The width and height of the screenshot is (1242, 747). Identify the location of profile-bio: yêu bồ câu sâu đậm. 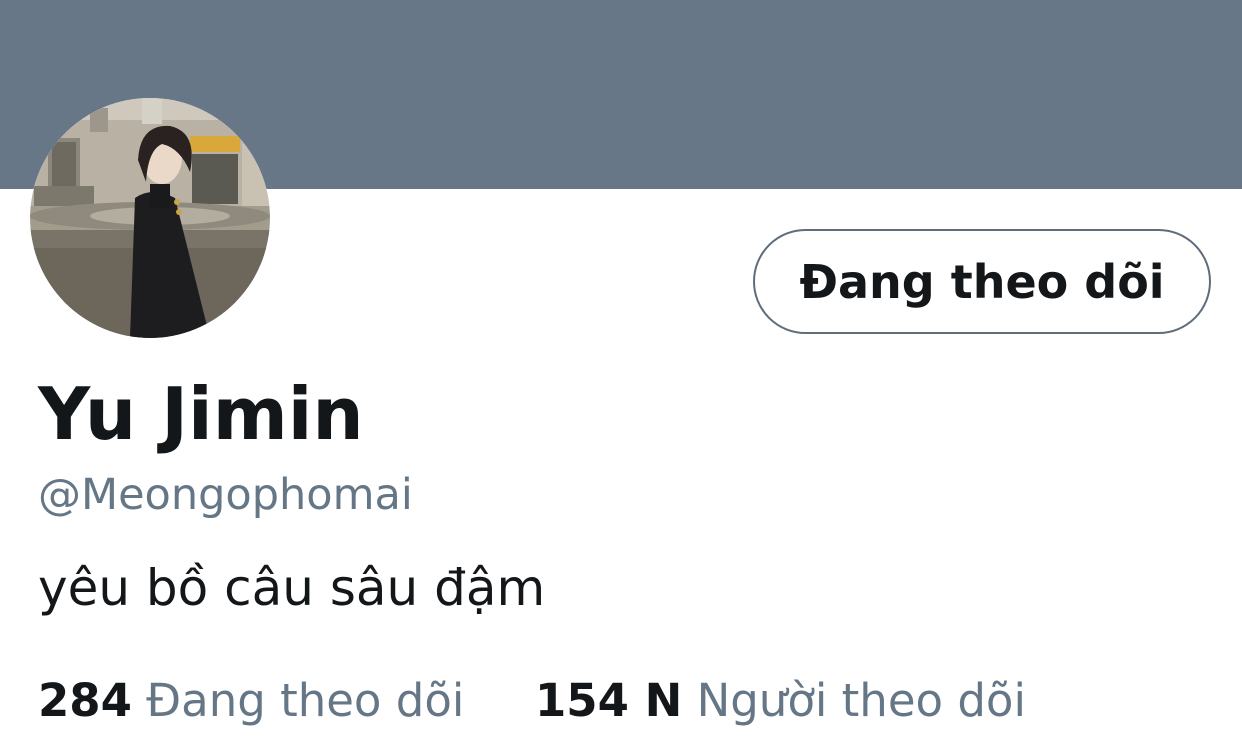
(292, 588).